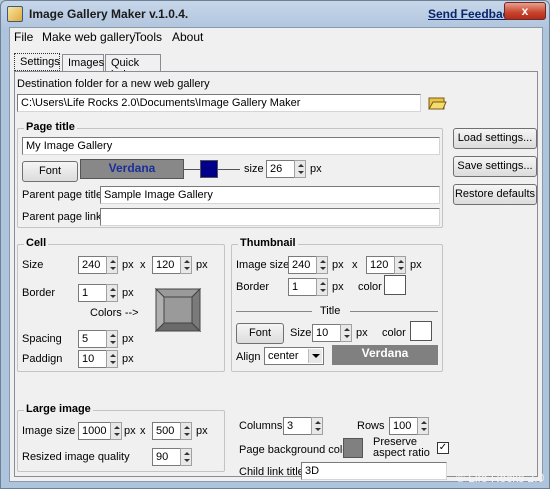 The width and height of the screenshot is (550, 489). Describe the element at coordinates (260, 333) in the screenshot. I see `thumb-font-button: Font` at that location.